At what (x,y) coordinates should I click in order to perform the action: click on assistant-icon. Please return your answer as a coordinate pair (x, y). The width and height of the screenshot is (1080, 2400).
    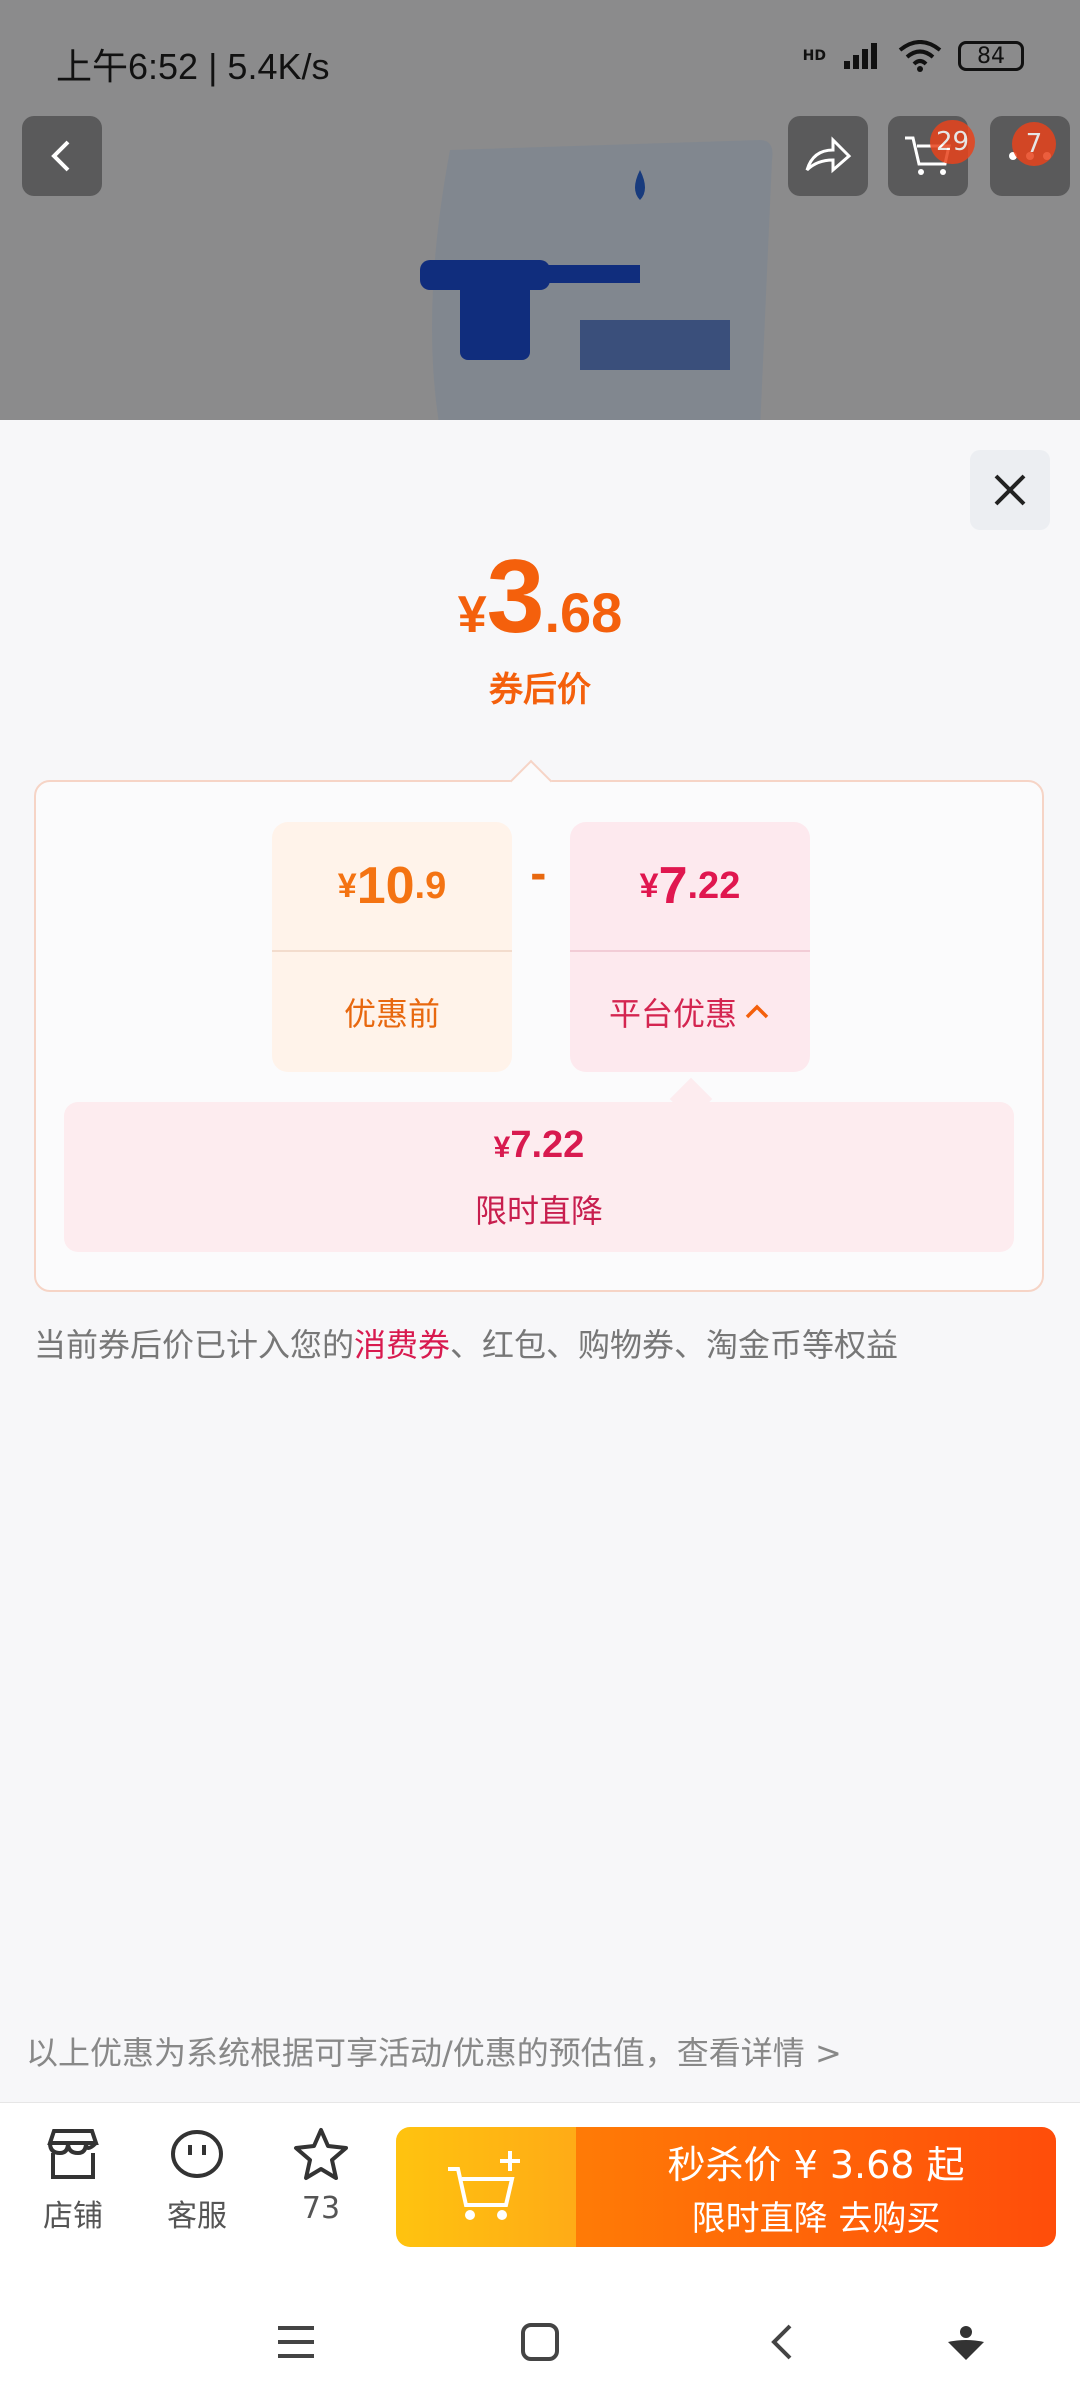
    Looking at the image, I should click on (966, 2343).